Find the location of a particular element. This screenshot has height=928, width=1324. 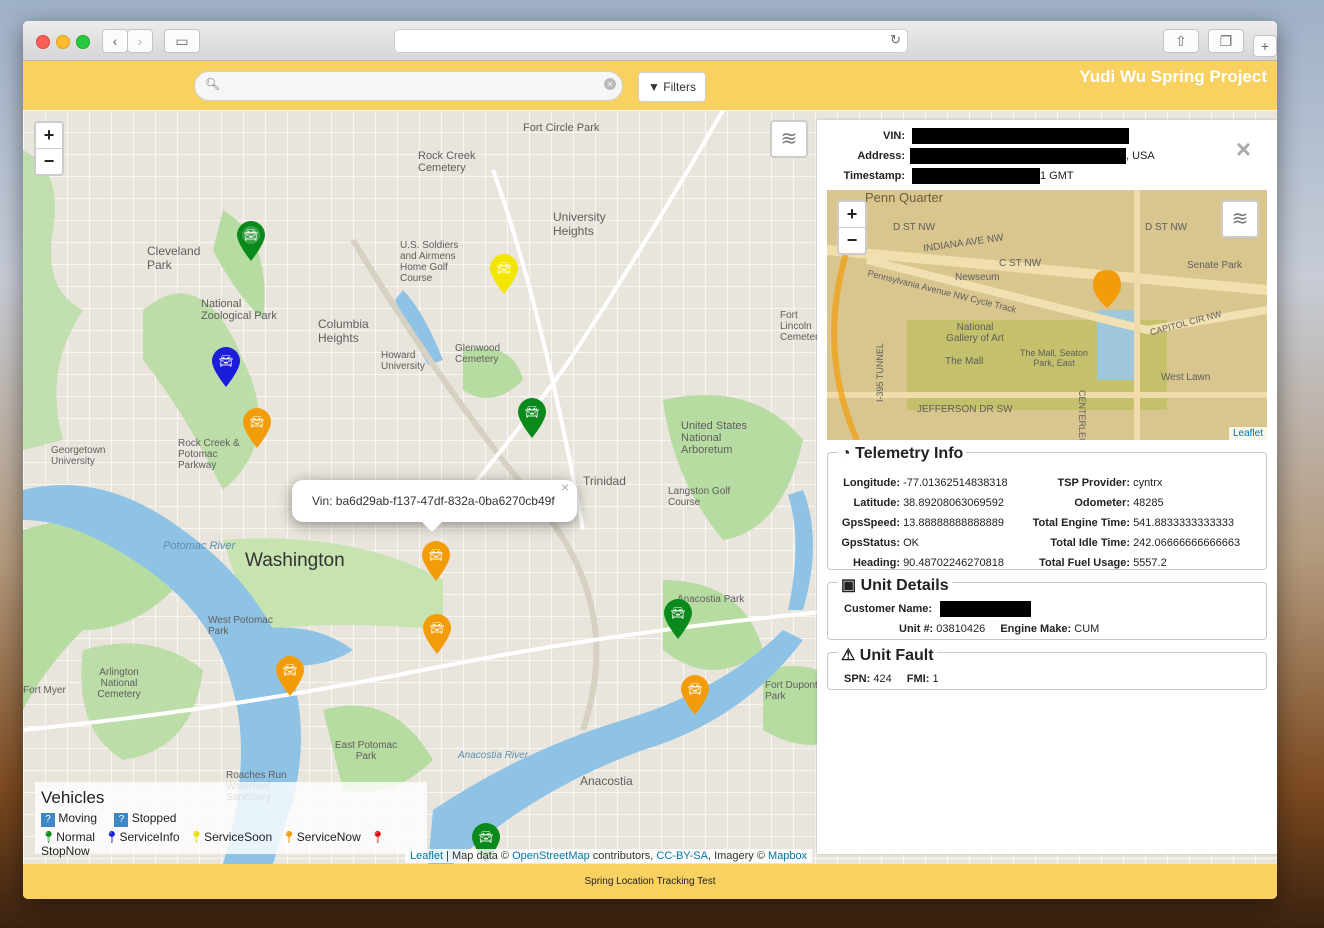

field-label: Longitude: is located at coordinates (871, 483).